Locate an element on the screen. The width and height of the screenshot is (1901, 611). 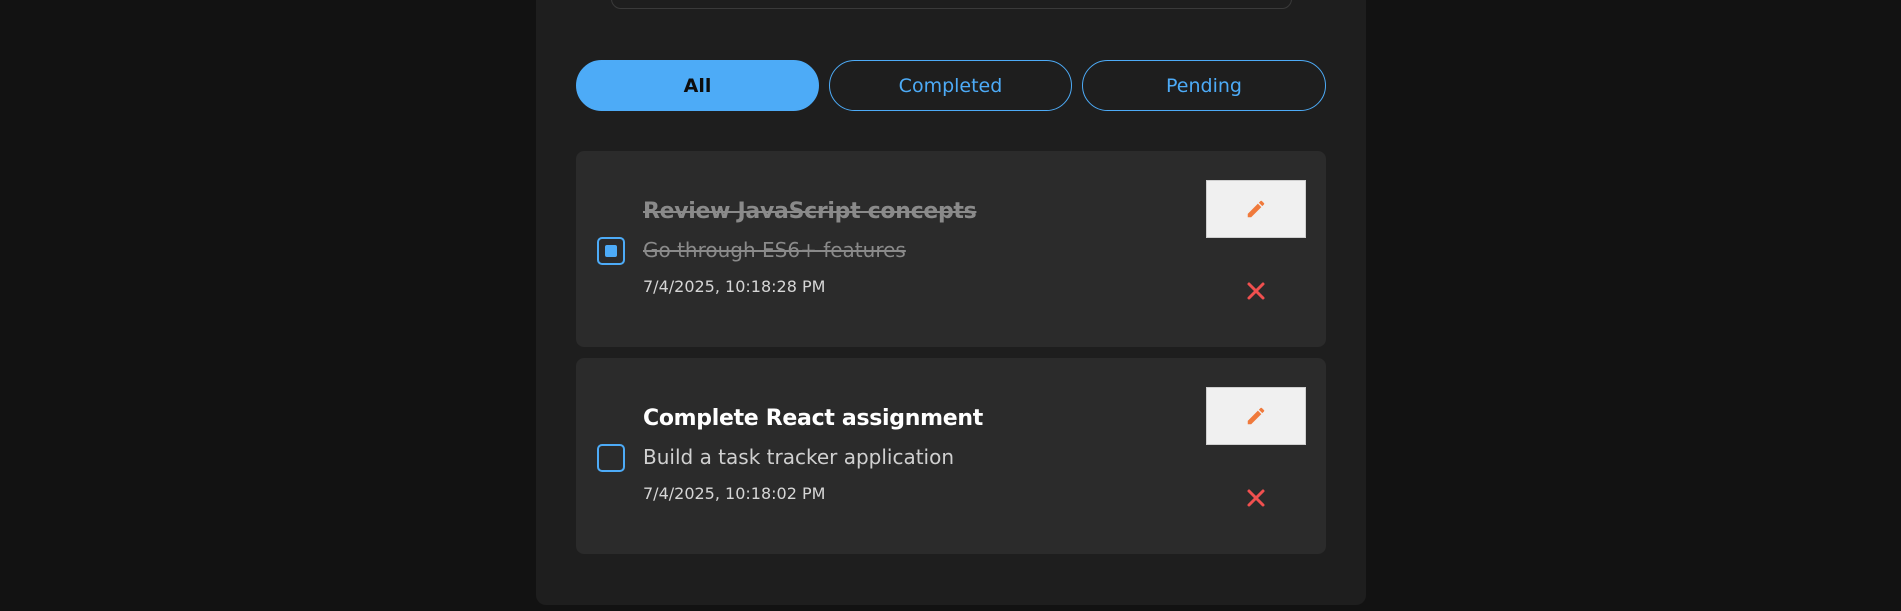
task-timestamp: 7/4/2025, 10:18:28 PM is located at coordinates (734, 286).